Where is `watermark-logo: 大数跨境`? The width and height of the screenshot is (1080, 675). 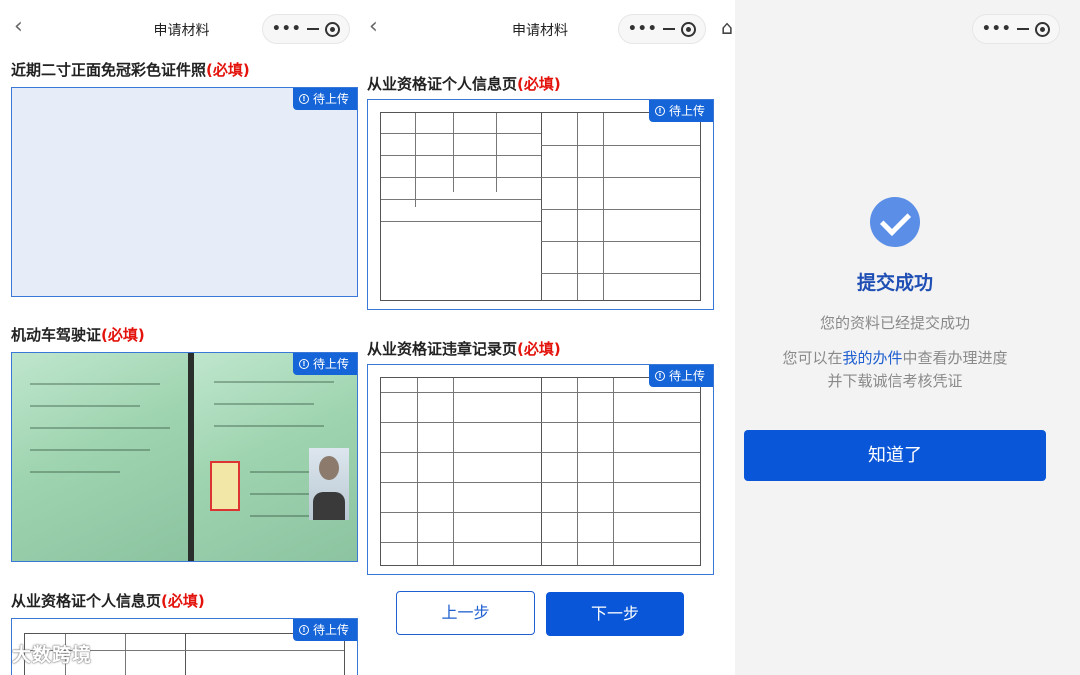 watermark-logo: 大数跨境 is located at coordinates (52, 655).